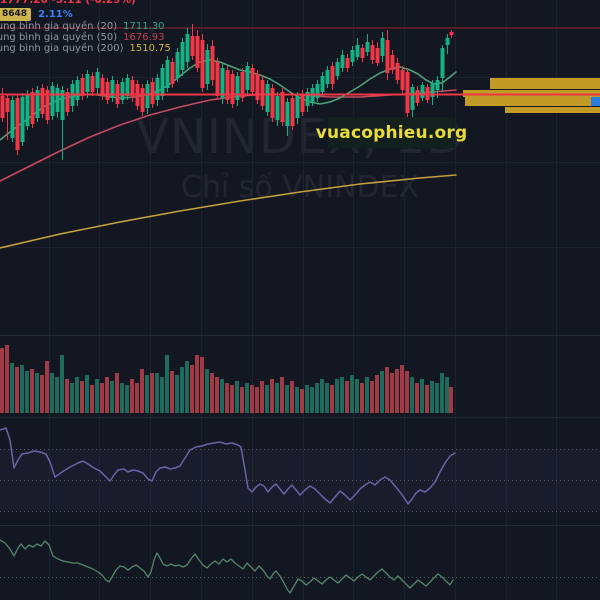 Image resolution: width=600 pixels, height=600 pixels. I want to click on ma200-label: Trung bình gia quyền (200), so click(62, 48).